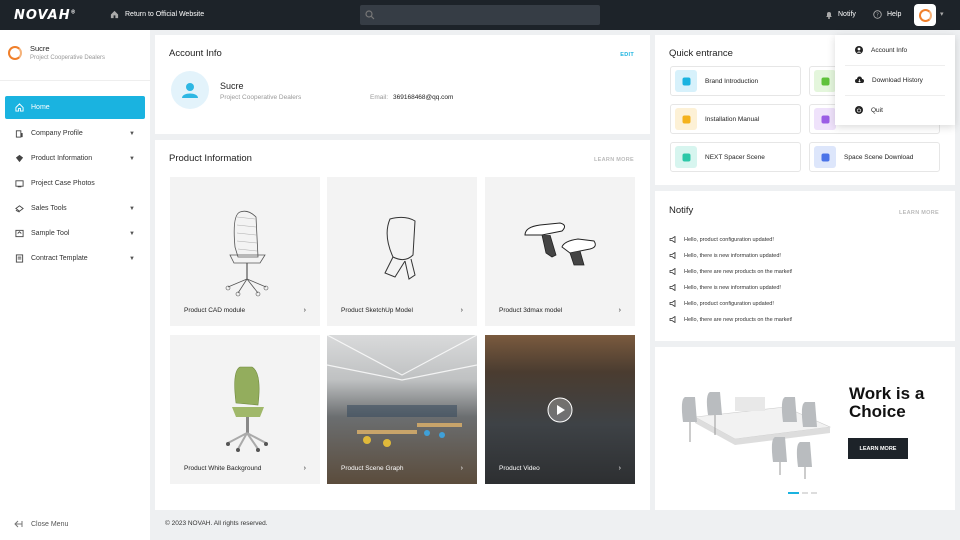 The image size is (960, 540). I want to click on tile-product-video: Product Video ›, so click(560, 409).